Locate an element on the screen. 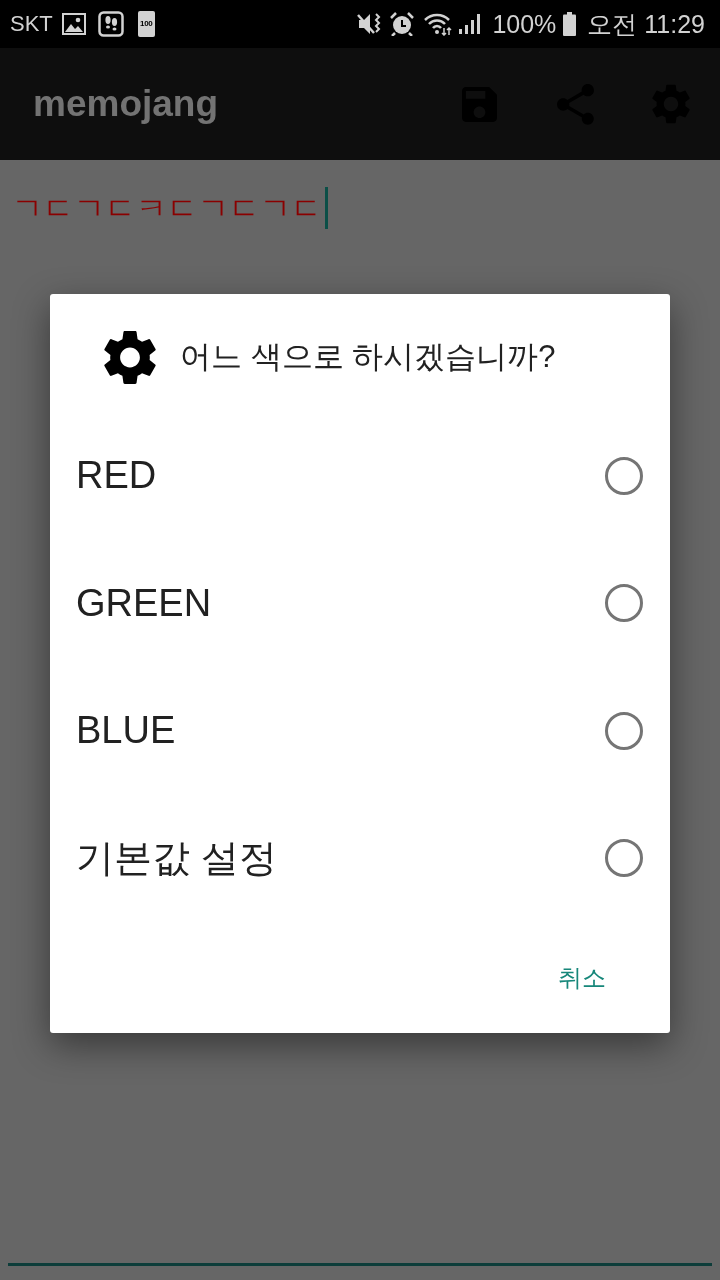 The image size is (720, 1280). wifi-icon is located at coordinates (438, 24).